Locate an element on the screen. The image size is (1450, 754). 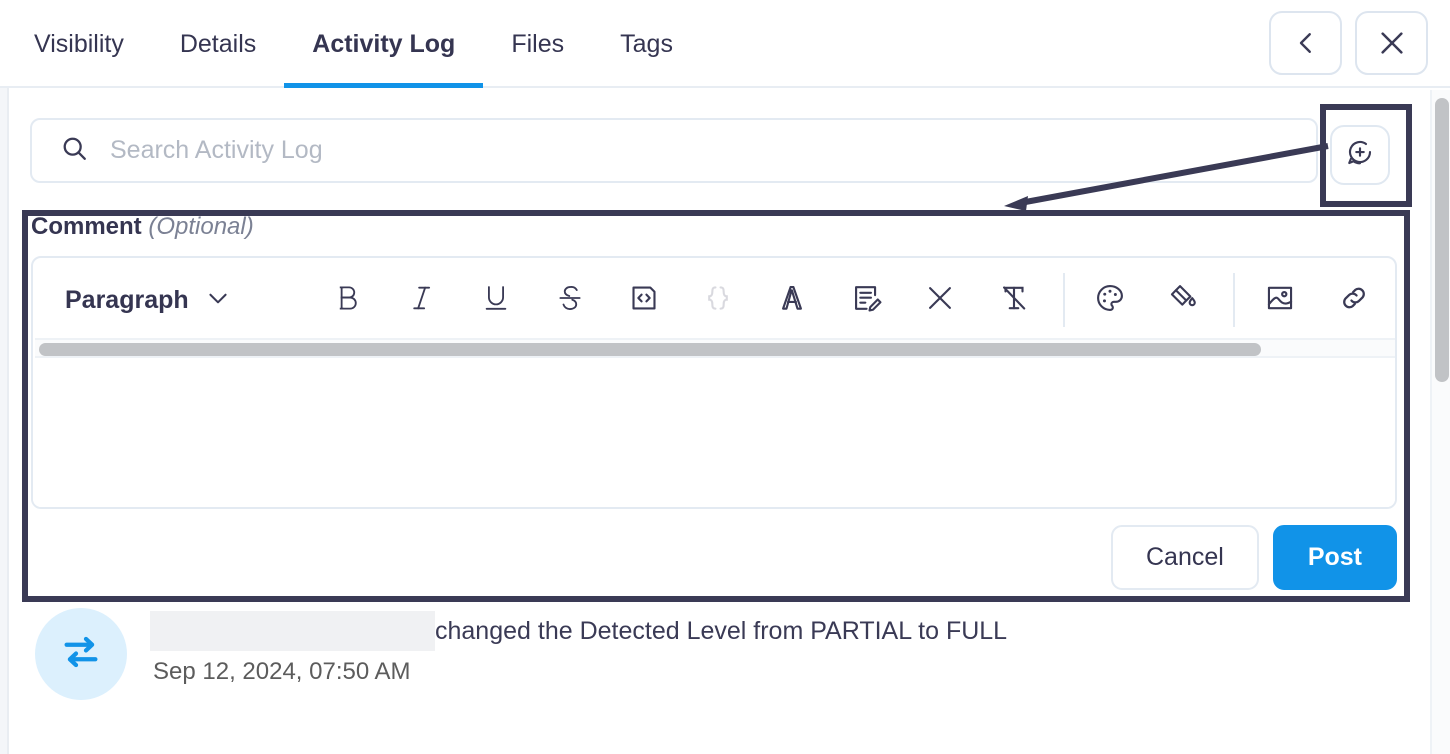
text-color-palette-icon is located at coordinates (1110, 300).